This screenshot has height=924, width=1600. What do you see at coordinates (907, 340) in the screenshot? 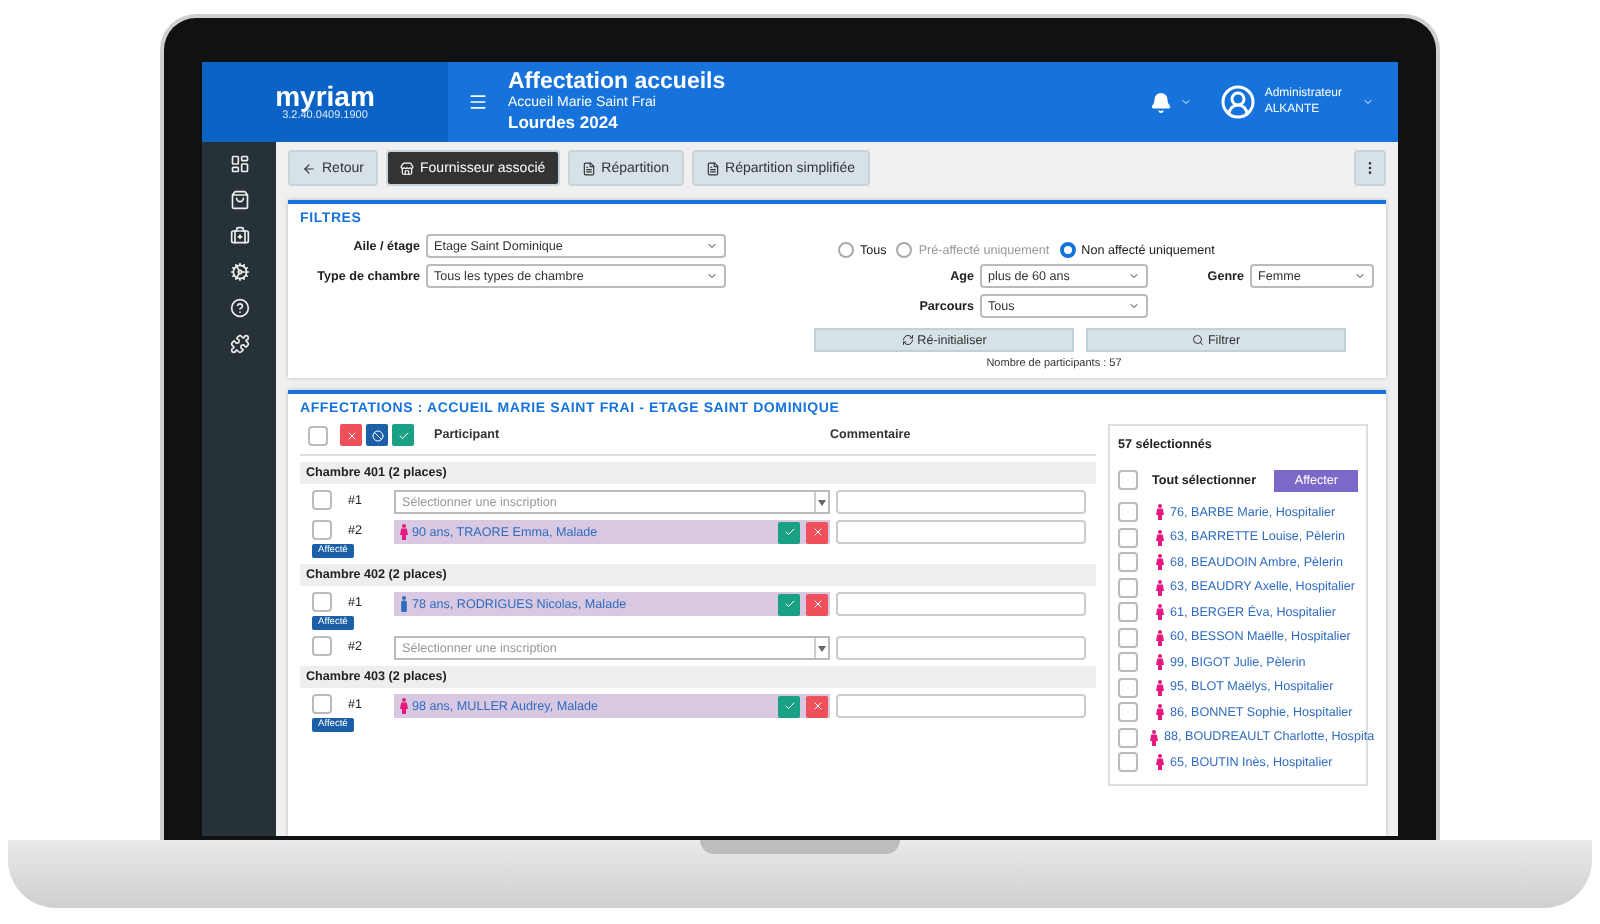
I see `refresh-icon` at bounding box center [907, 340].